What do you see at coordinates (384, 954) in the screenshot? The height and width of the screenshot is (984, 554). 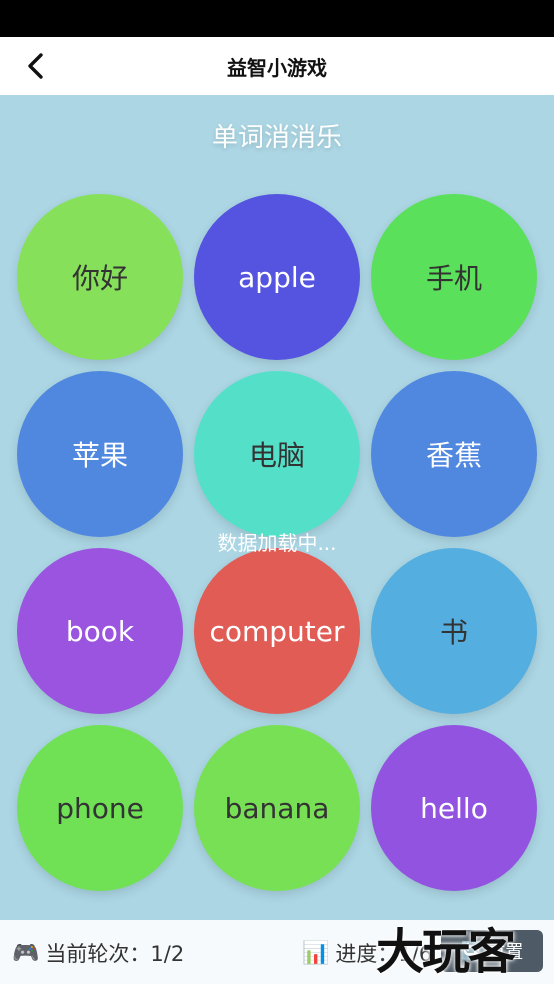 I see `progress-text: 进度：1/6` at bounding box center [384, 954].